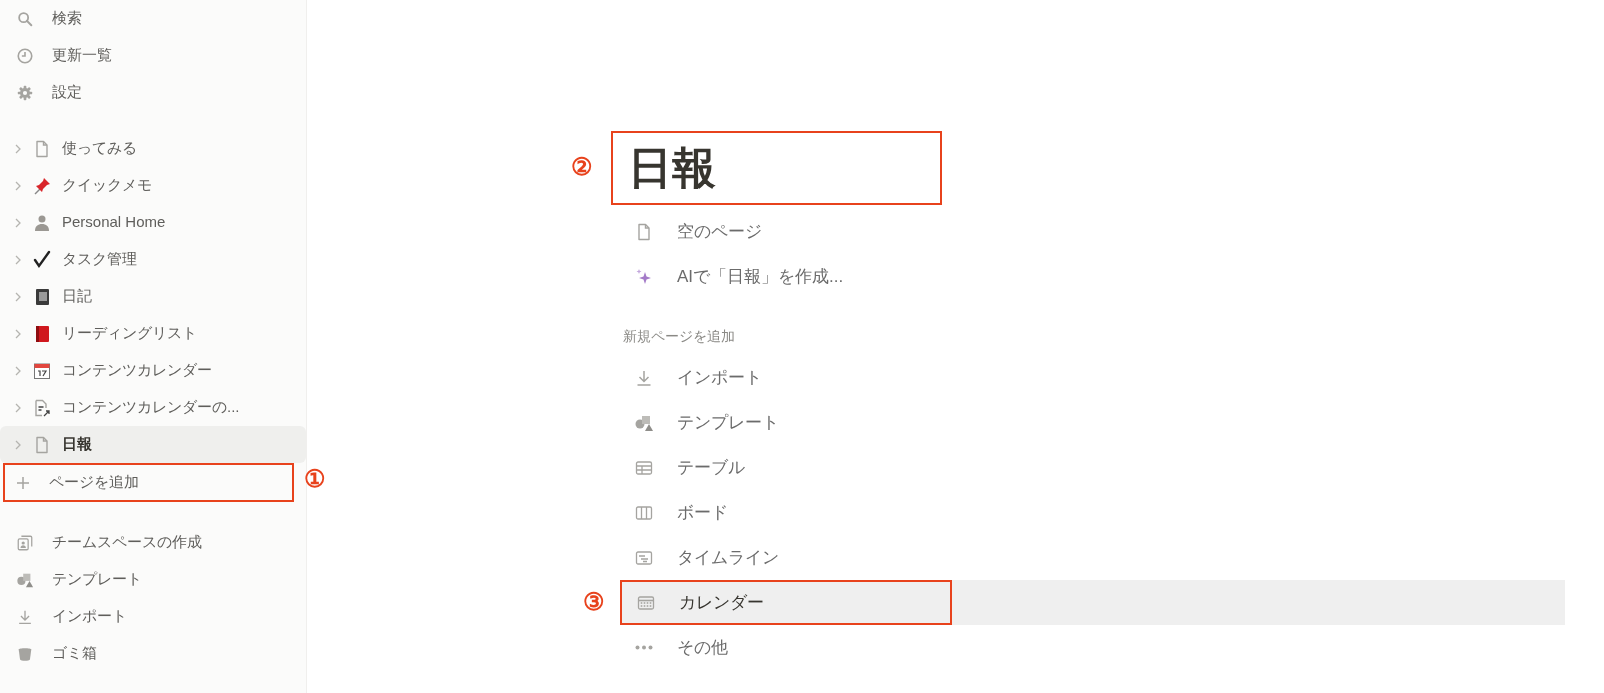 The image size is (1604, 693). I want to click on settings-icon, so click(25, 92).